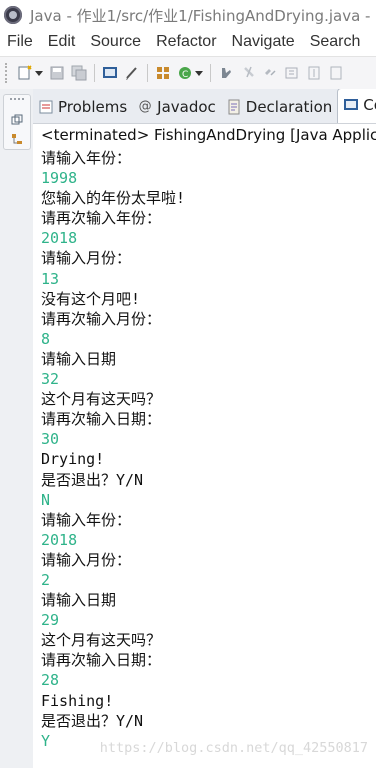 This screenshot has height=768, width=376. Describe the element at coordinates (50, 439) in the screenshot. I see `console-input-line: 30` at that location.